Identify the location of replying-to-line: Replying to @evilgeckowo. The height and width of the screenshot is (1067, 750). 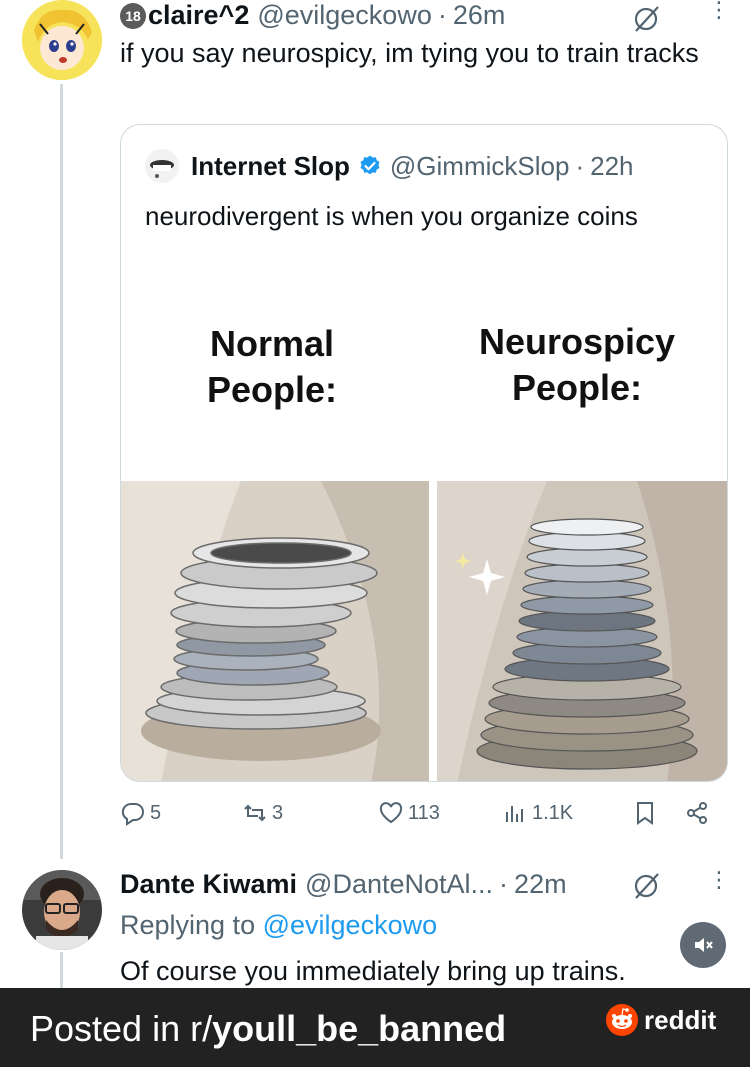
(278, 925).